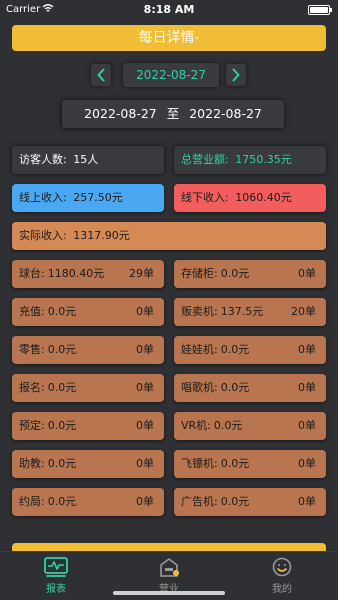 The height and width of the screenshot is (600, 338). I want to click on income-item-card: 娃娃机: 0.0元 0单, so click(250, 350).